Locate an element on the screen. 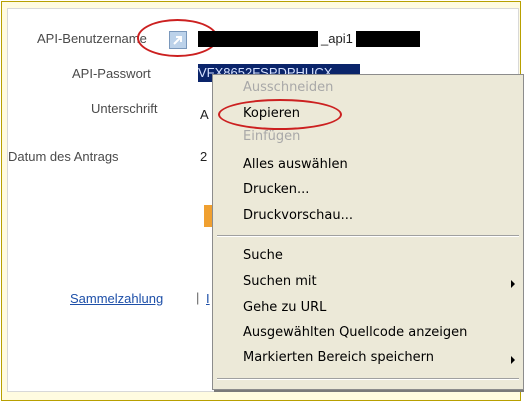 Image resolution: width=524 pixels, height=405 pixels. menu-item-go-to-url: Gehe zu URL is located at coordinates (284, 308).